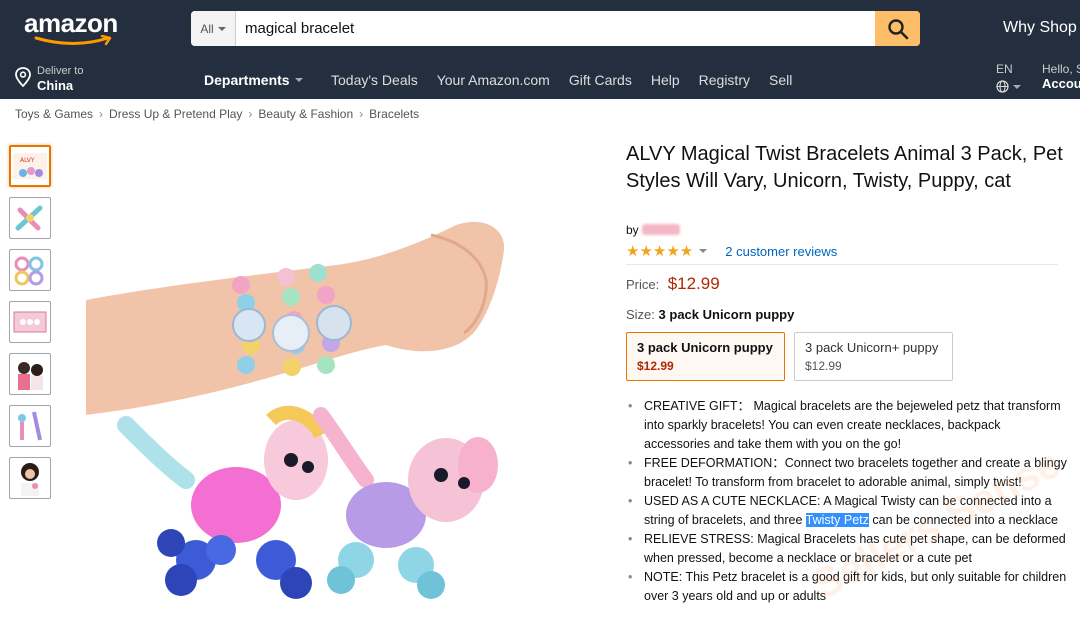  I want to click on nav-link-todays-deals: Today's Deals, so click(374, 80).